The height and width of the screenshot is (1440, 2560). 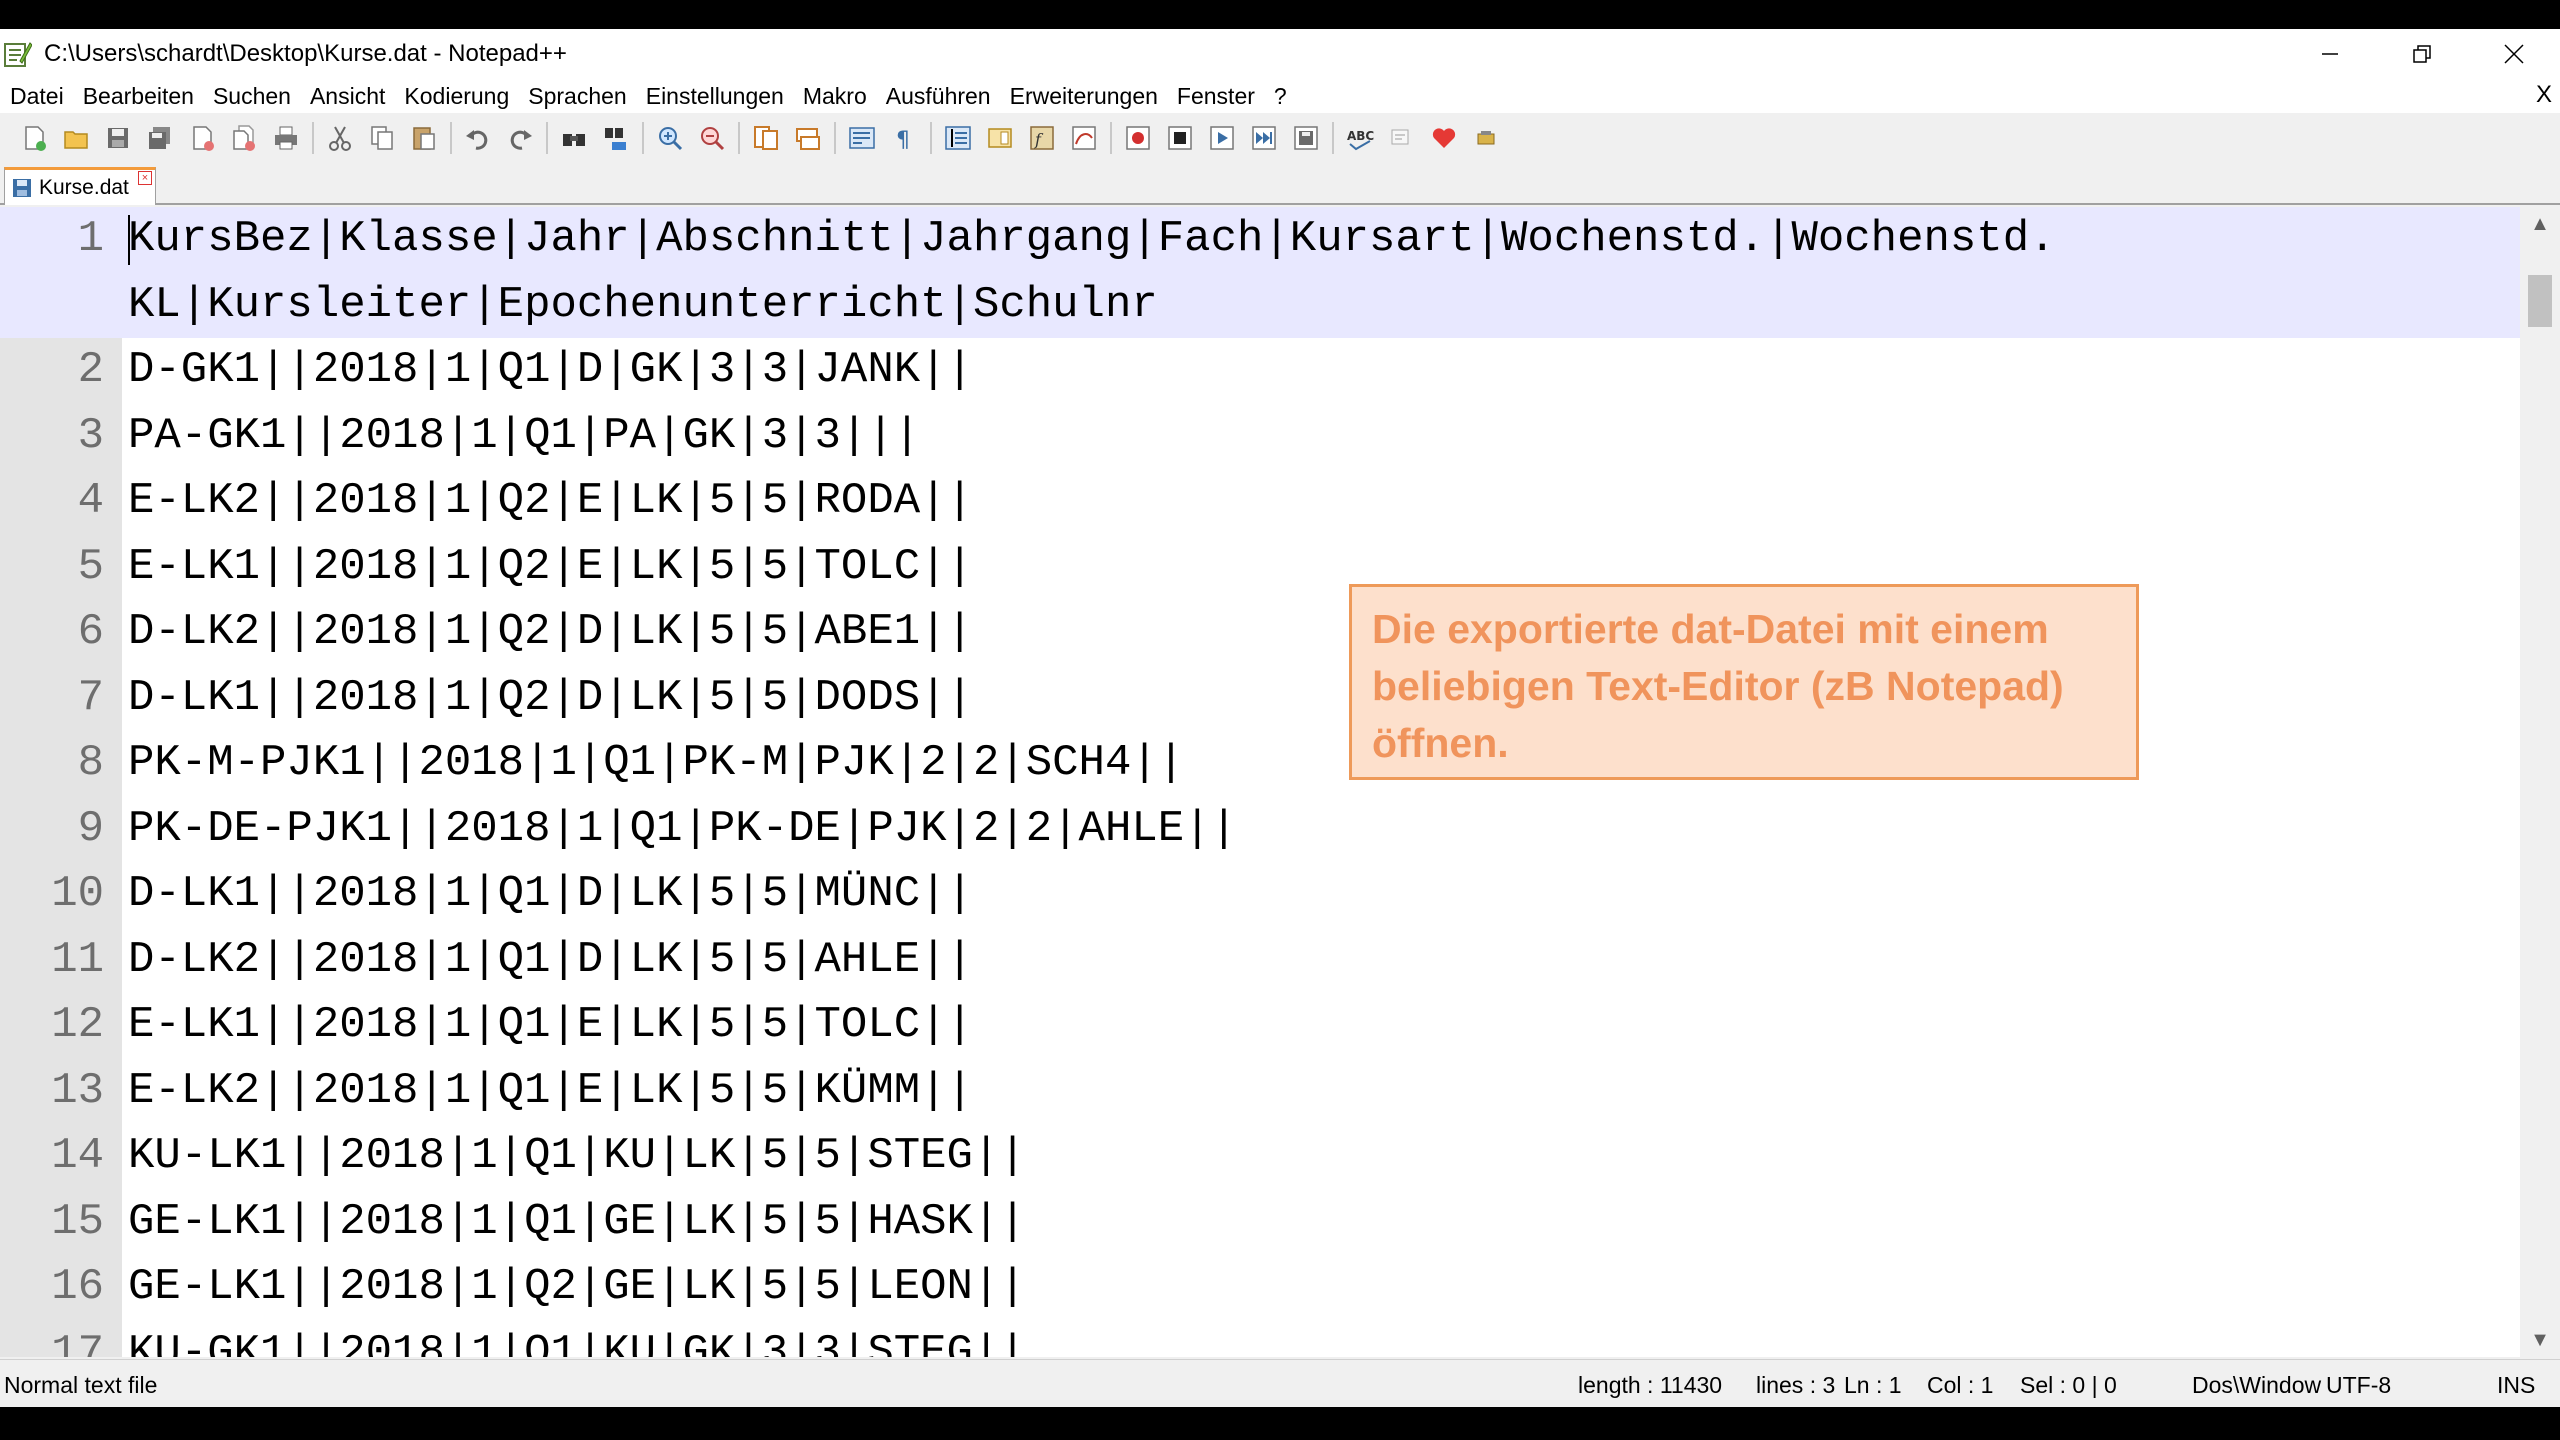 I want to click on line-number: 12, so click(x=77, y=1025).